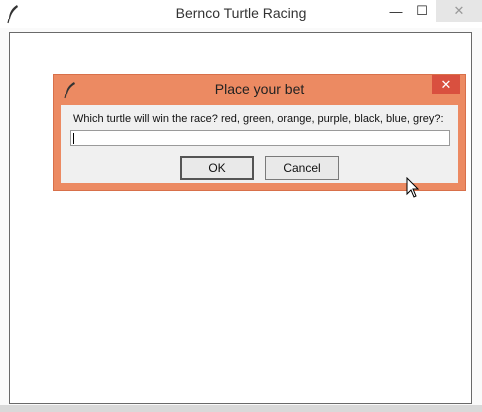 The image size is (482, 412). I want to click on mouse-cursor-icon, so click(413, 187).